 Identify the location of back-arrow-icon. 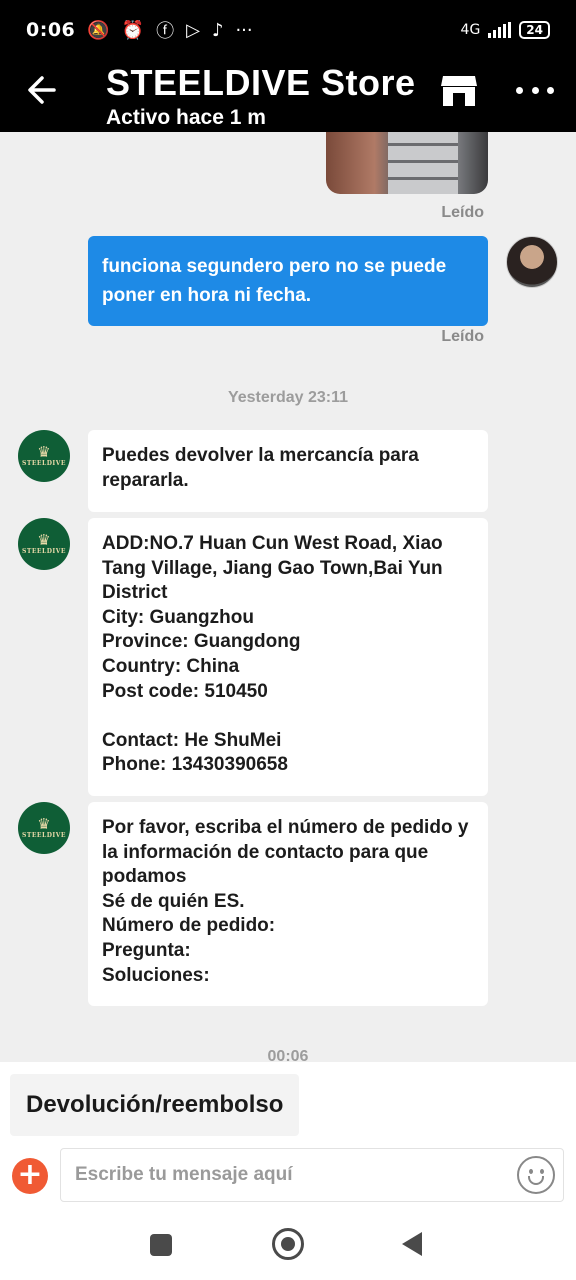
(42, 90).